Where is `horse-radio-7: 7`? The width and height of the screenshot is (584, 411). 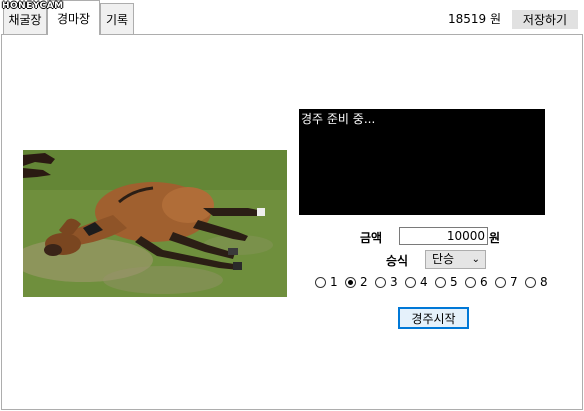
horse-radio-7: 7 is located at coordinates (506, 282).